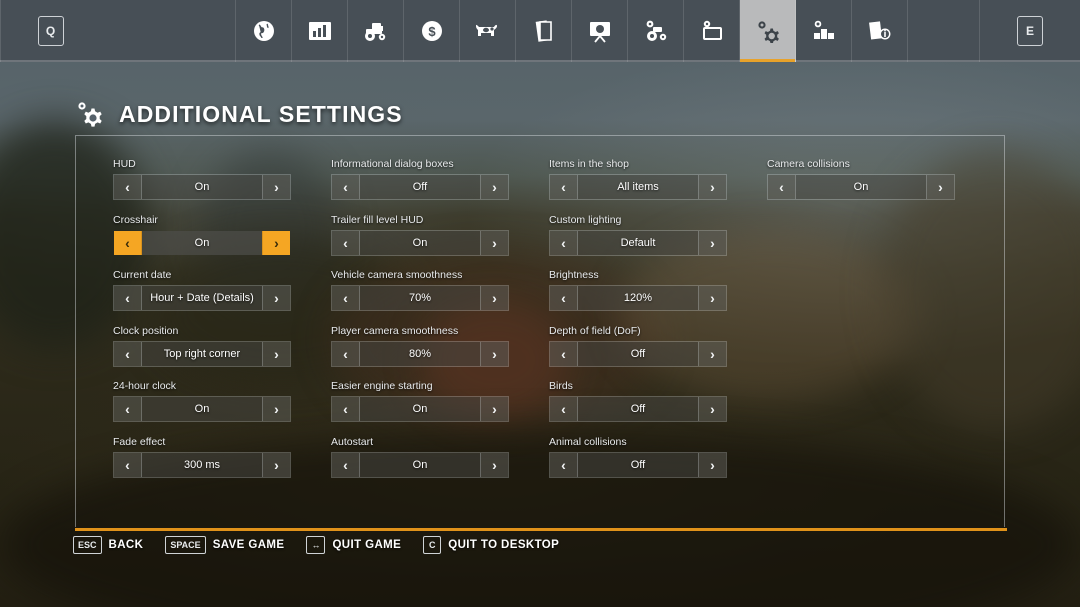 Image resolution: width=1080 pixels, height=607 pixels. Describe the element at coordinates (316, 545) in the screenshot. I see `key-tab-arrows-icon: ↔` at that location.